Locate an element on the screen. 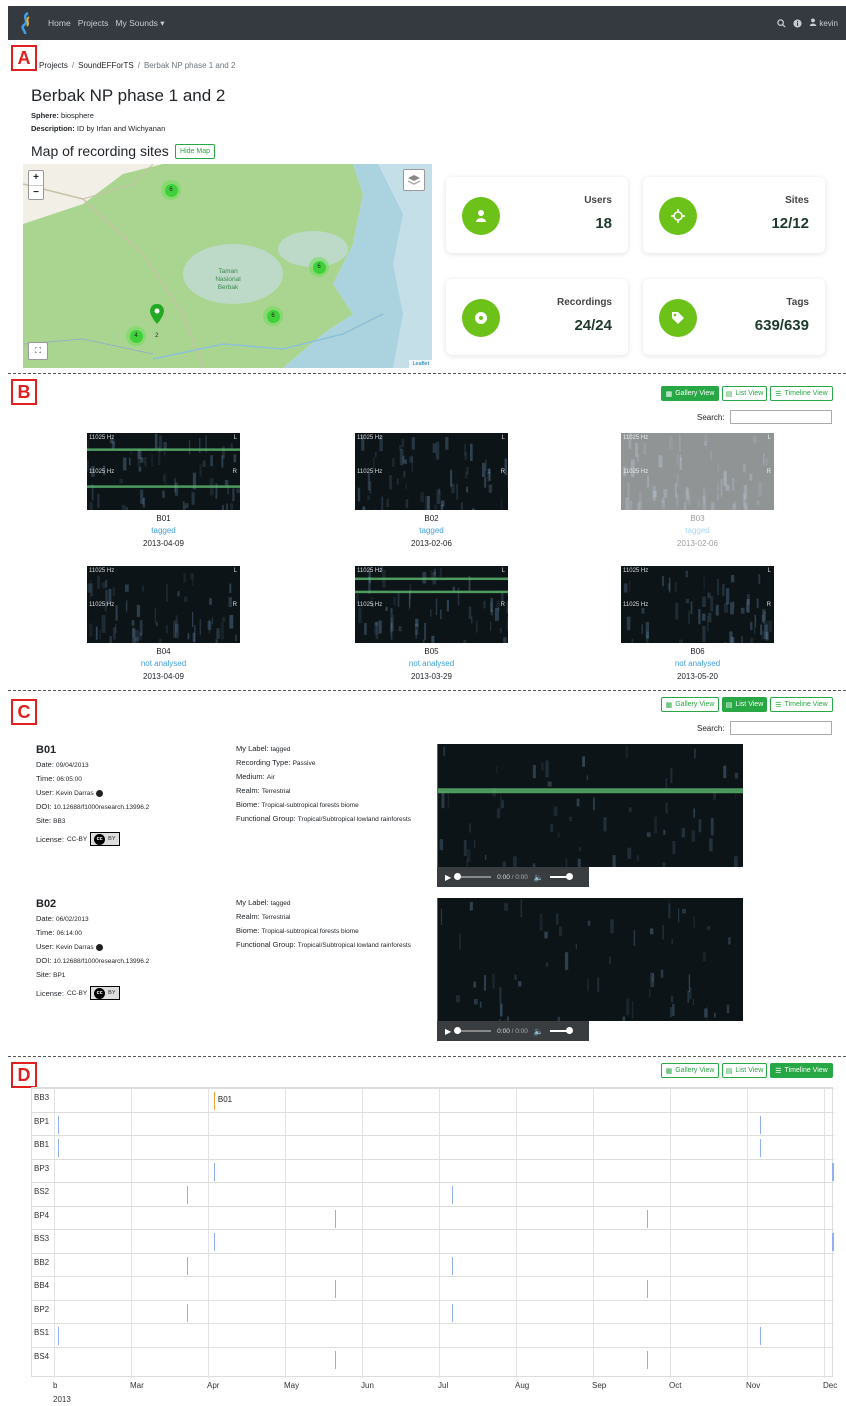  user-menu: kevin is located at coordinates (823, 23).